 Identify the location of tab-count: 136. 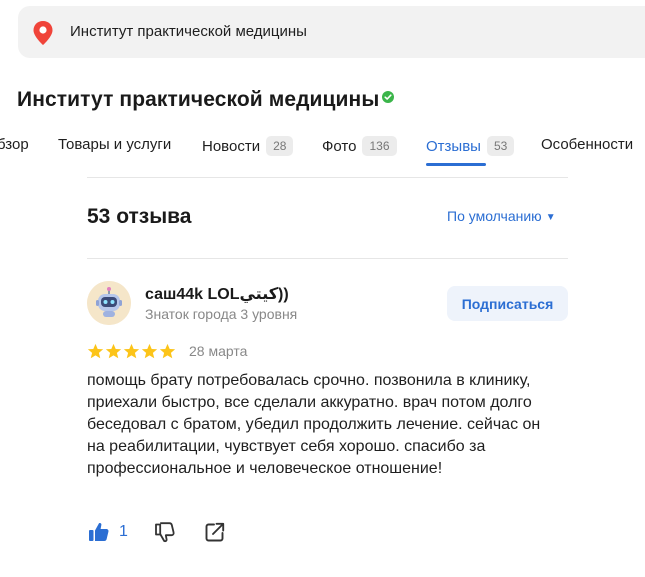
(379, 146).